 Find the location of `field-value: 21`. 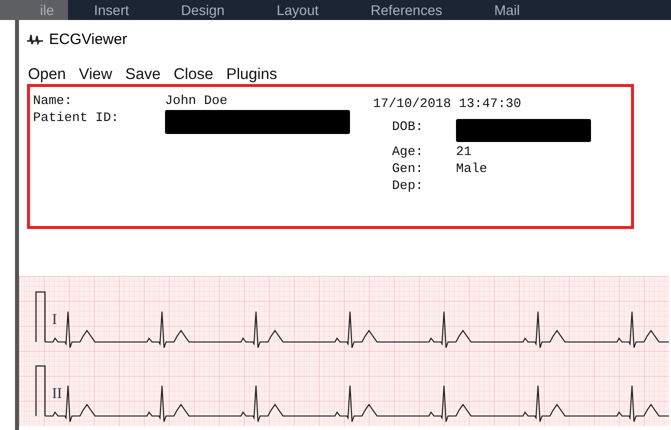

field-value: 21 is located at coordinates (464, 151).